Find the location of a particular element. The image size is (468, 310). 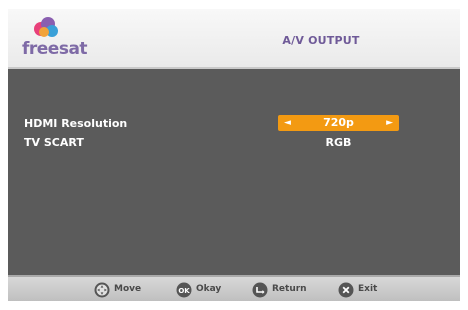

hint-label-move: Move is located at coordinates (128, 289).